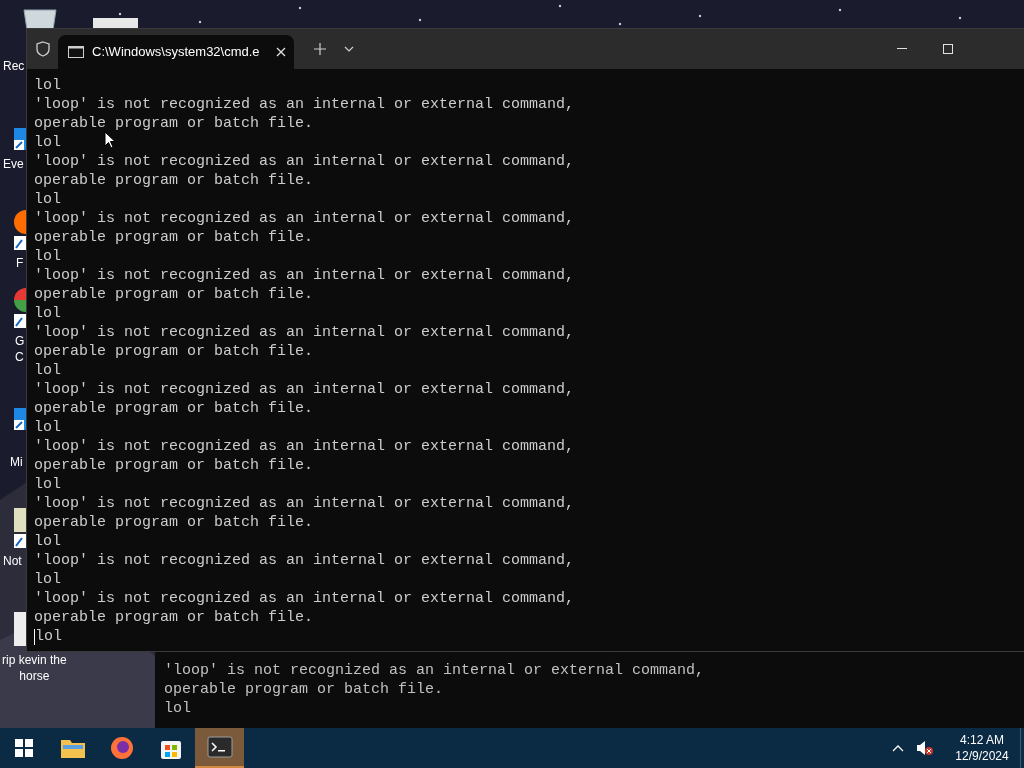 This screenshot has width=1024, height=768. What do you see at coordinates (34, 676) in the screenshot?
I see `desktop-icon-label: horse` at bounding box center [34, 676].